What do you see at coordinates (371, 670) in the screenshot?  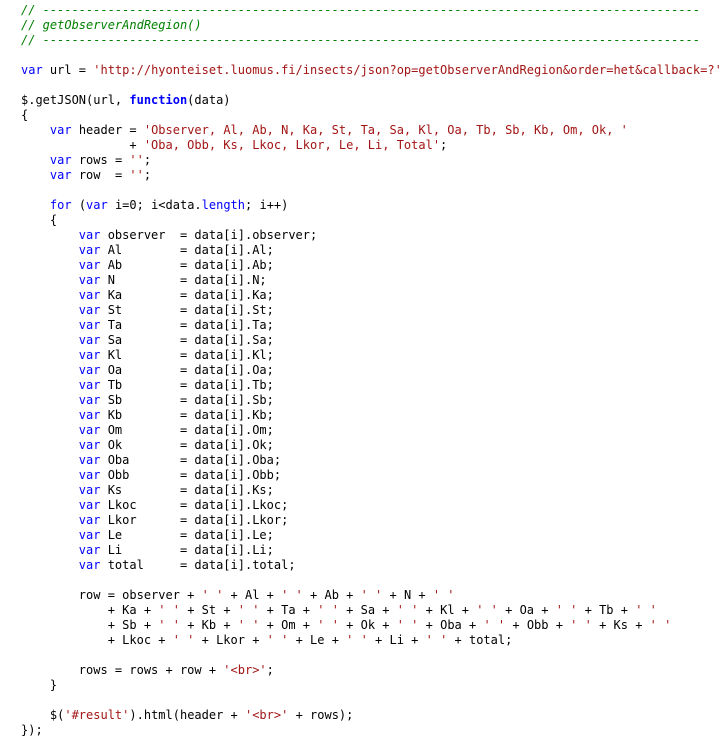 I see `code-line: rows = rows + row + '<br>';` at bounding box center [371, 670].